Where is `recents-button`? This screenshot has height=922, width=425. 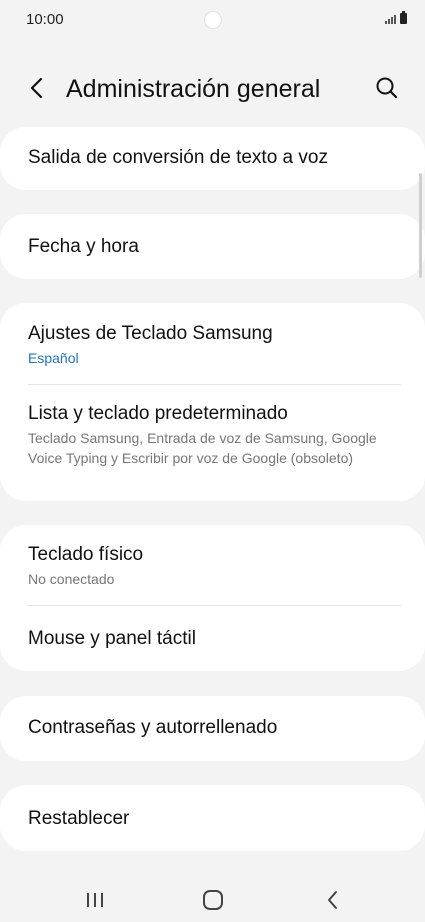
recents-button is located at coordinates (95, 900).